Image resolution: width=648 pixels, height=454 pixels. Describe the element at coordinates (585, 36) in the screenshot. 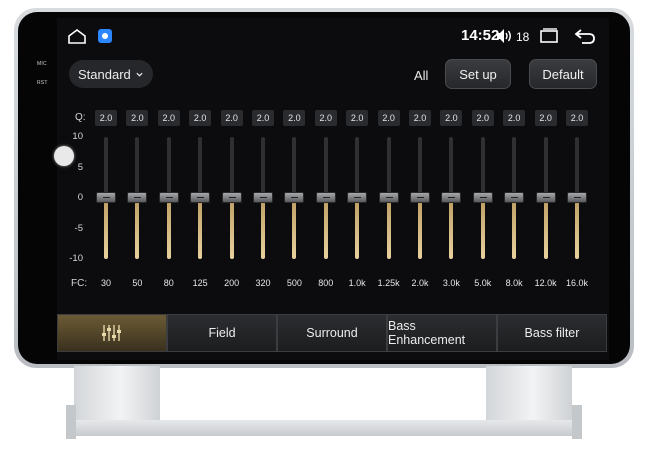

I see `back-icon` at that location.